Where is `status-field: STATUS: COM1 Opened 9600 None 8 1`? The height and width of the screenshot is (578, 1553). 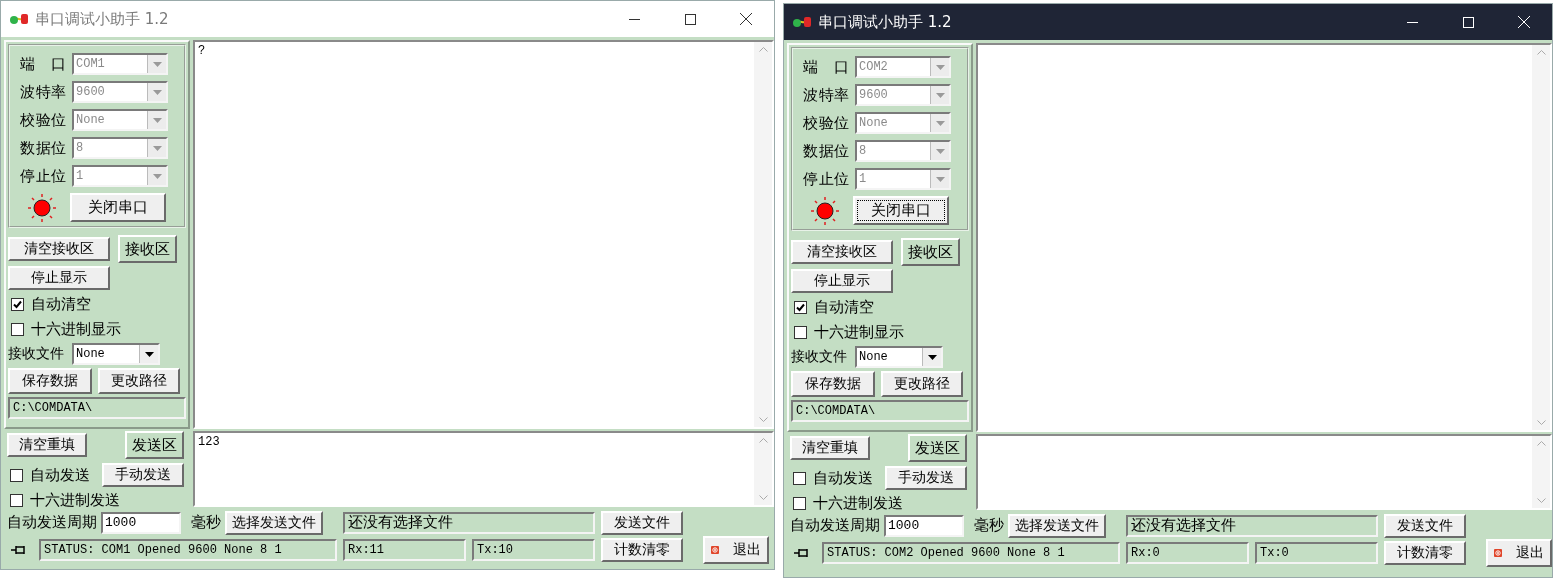
status-field: STATUS: COM1 Opened 9600 None 8 1 is located at coordinates (188, 550).